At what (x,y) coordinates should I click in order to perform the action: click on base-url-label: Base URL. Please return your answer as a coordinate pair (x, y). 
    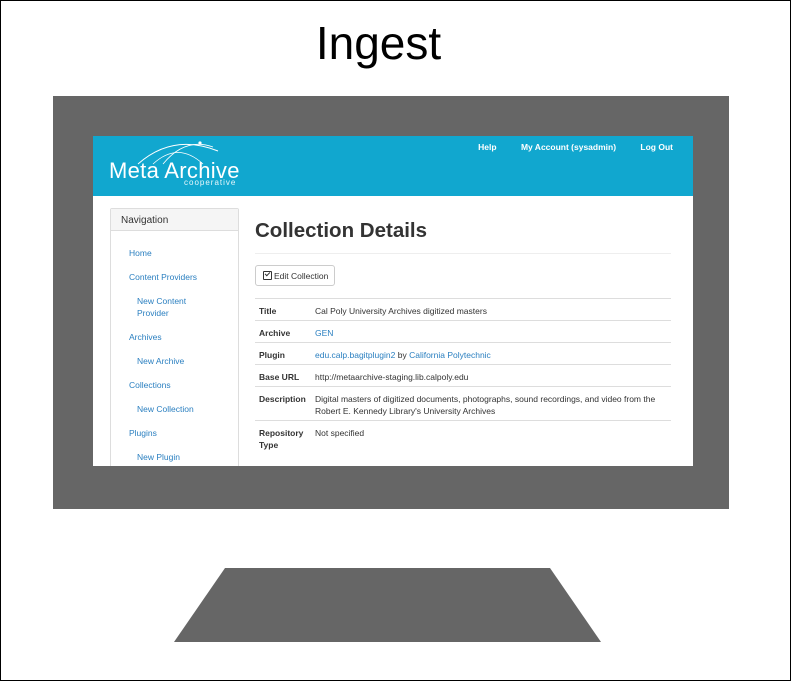
    Looking at the image, I should click on (279, 377).